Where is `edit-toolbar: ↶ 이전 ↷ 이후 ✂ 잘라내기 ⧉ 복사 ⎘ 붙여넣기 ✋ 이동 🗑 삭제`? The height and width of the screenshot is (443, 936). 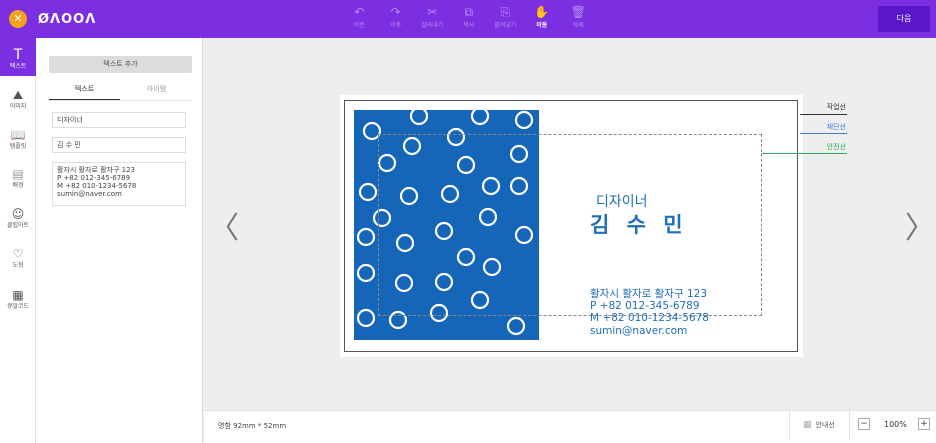
edit-toolbar: ↶ 이전 ↷ 이후 ✂ 잘라내기 ⧉ 복사 ⎘ 붙여넣기 ✋ 이동 🗑 삭제 is located at coordinates (469, 19).